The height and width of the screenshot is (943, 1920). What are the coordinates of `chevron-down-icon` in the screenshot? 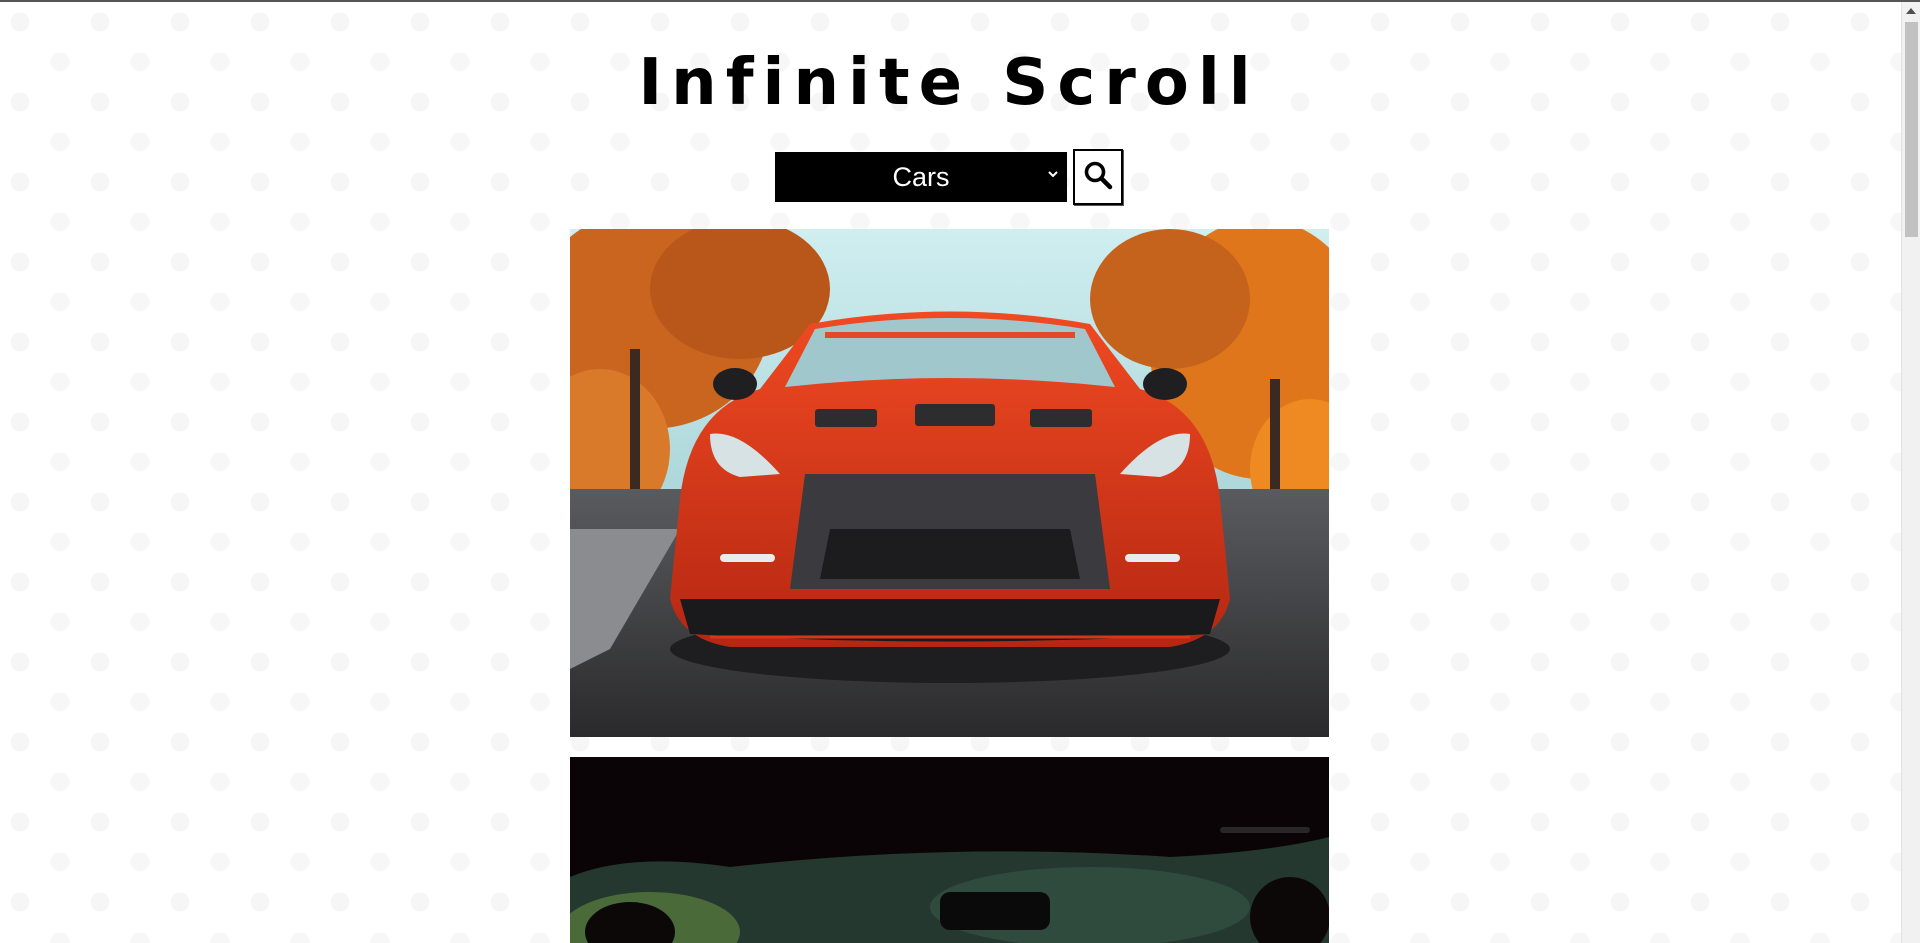 It's located at (1053, 175).